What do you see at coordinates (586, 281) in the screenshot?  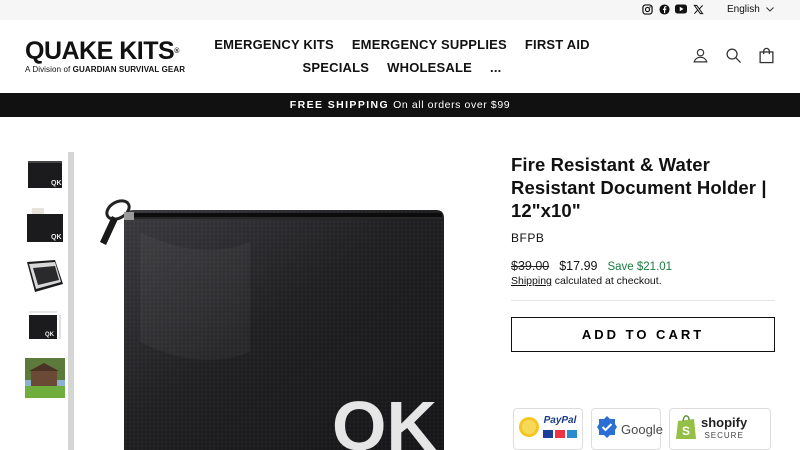 I see `shipping-note: Shipping calculated at checkout.` at bounding box center [586, 281].